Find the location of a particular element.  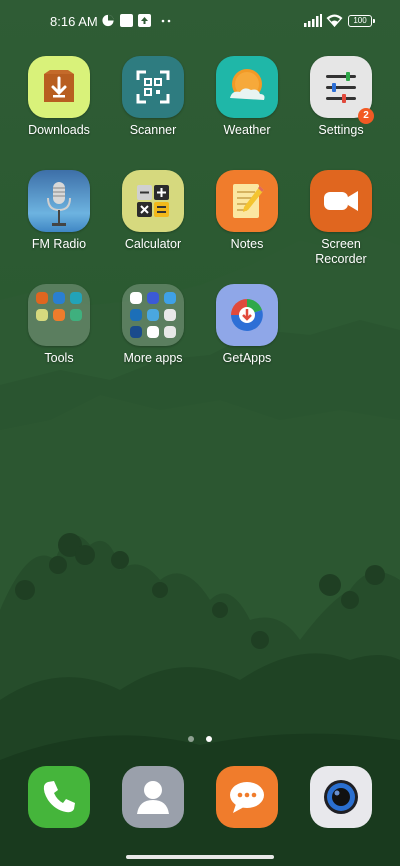

folder-more-apps: More apps is located at coordinates (153, 325).